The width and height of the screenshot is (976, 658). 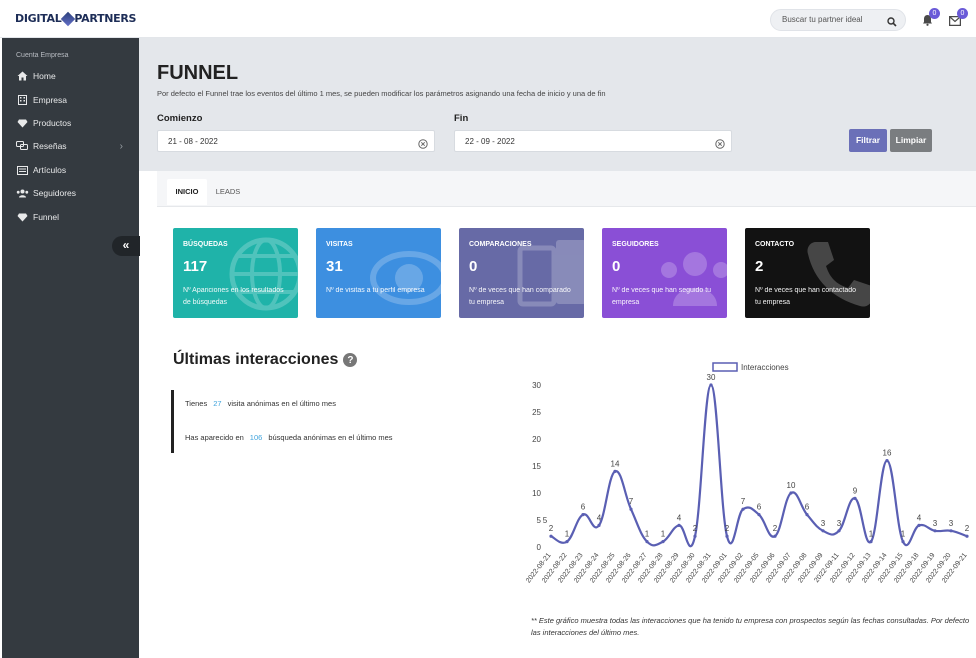 I want to click on stats-divider, so click(x=172, y=421).